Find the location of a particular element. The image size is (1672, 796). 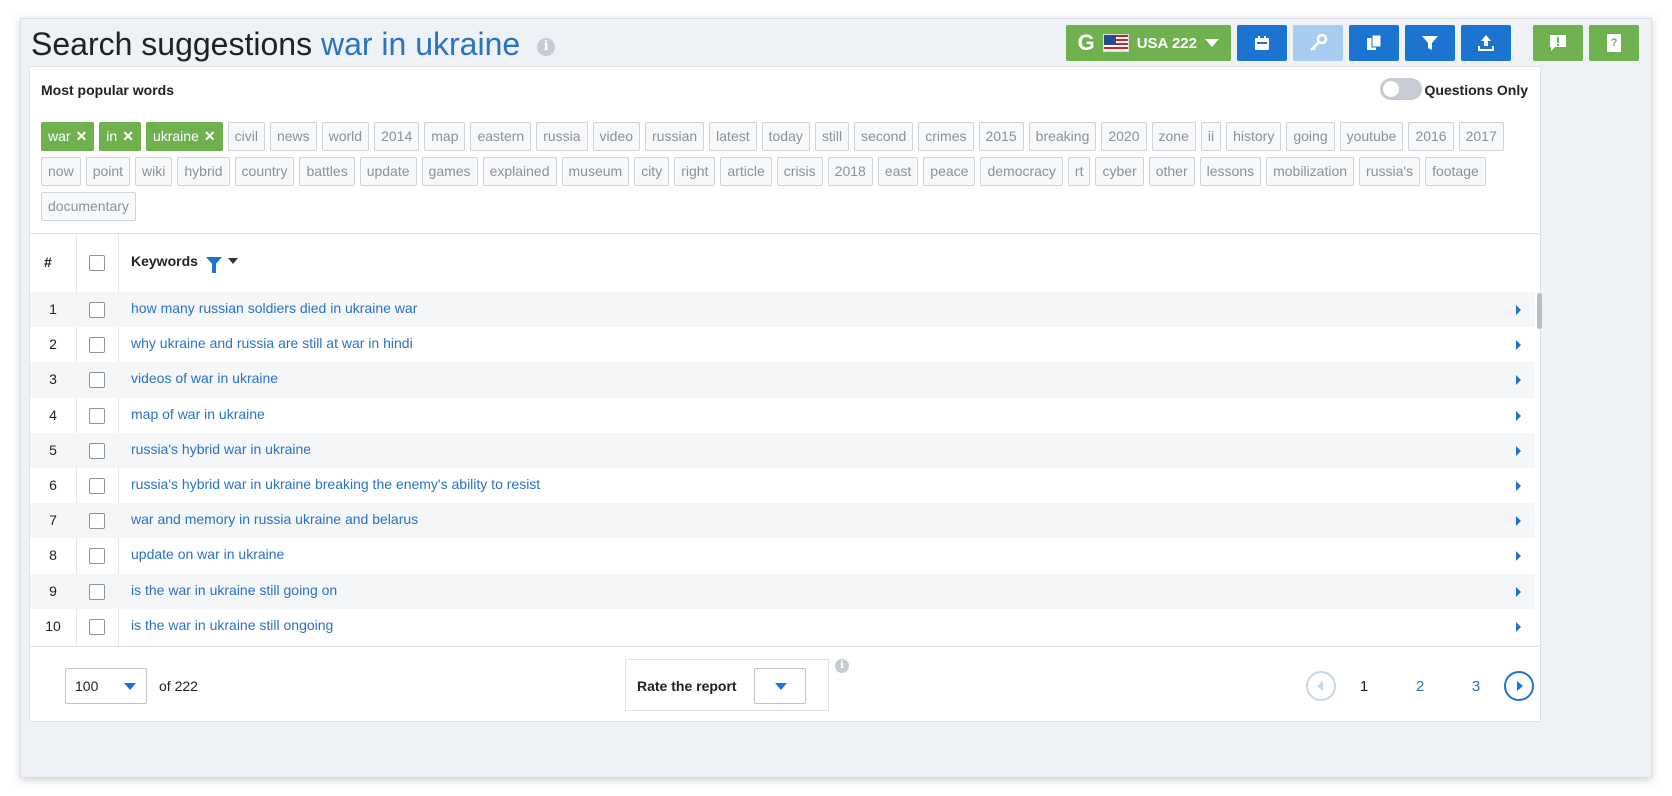

word-tag: 2018 is located at coordinates (850, 171).